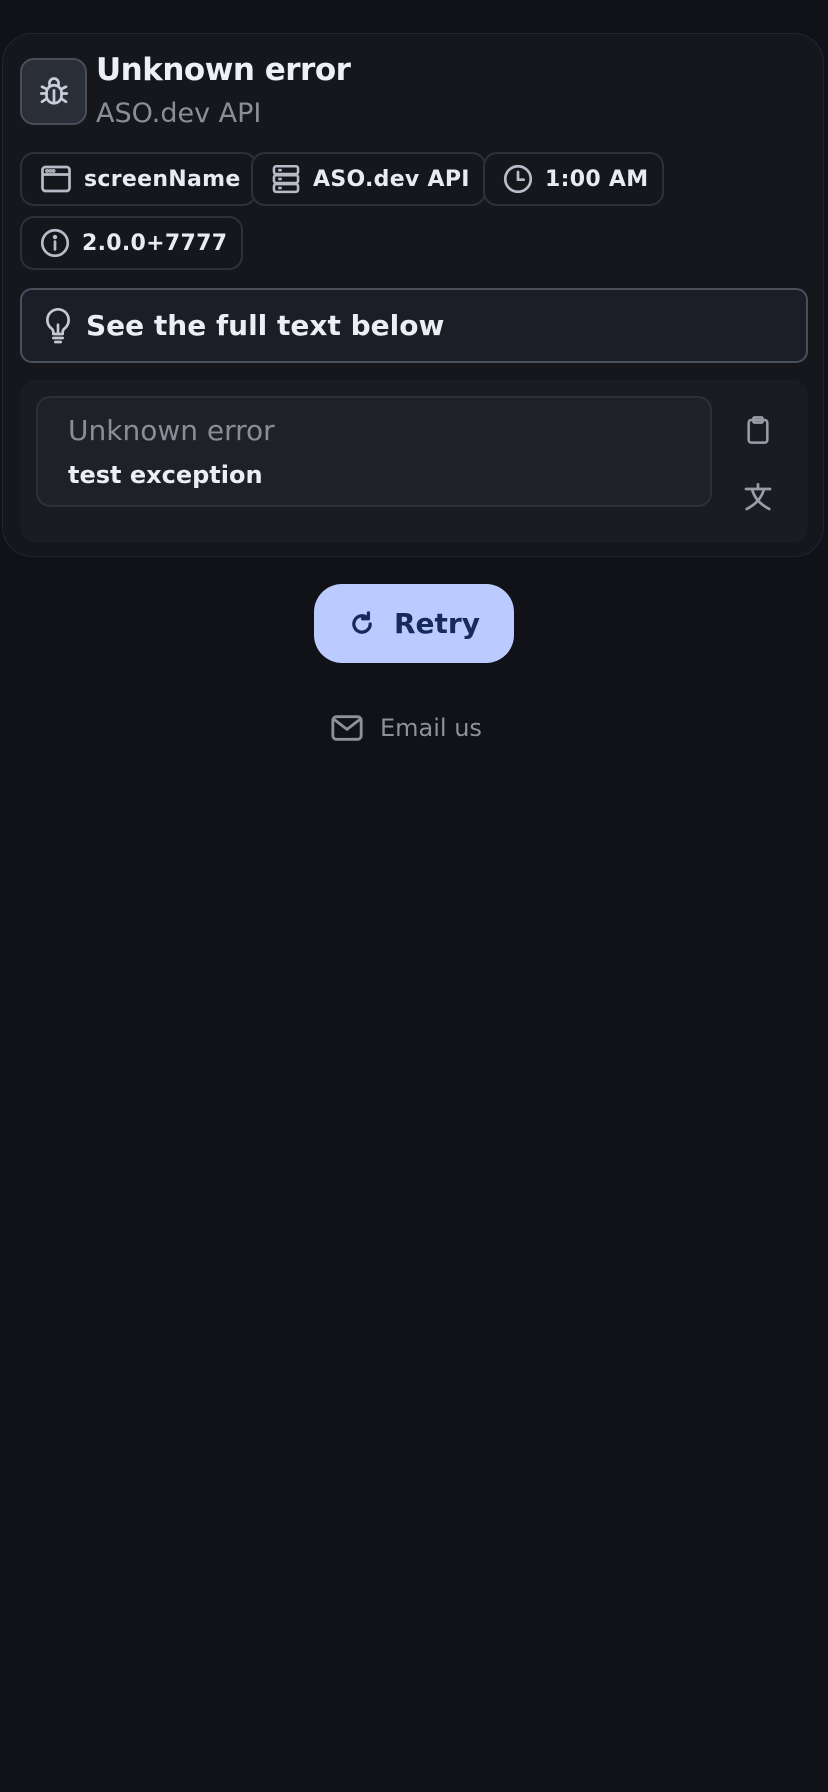  I want to click on hint-bar: See the full text below, so click(414, 325).